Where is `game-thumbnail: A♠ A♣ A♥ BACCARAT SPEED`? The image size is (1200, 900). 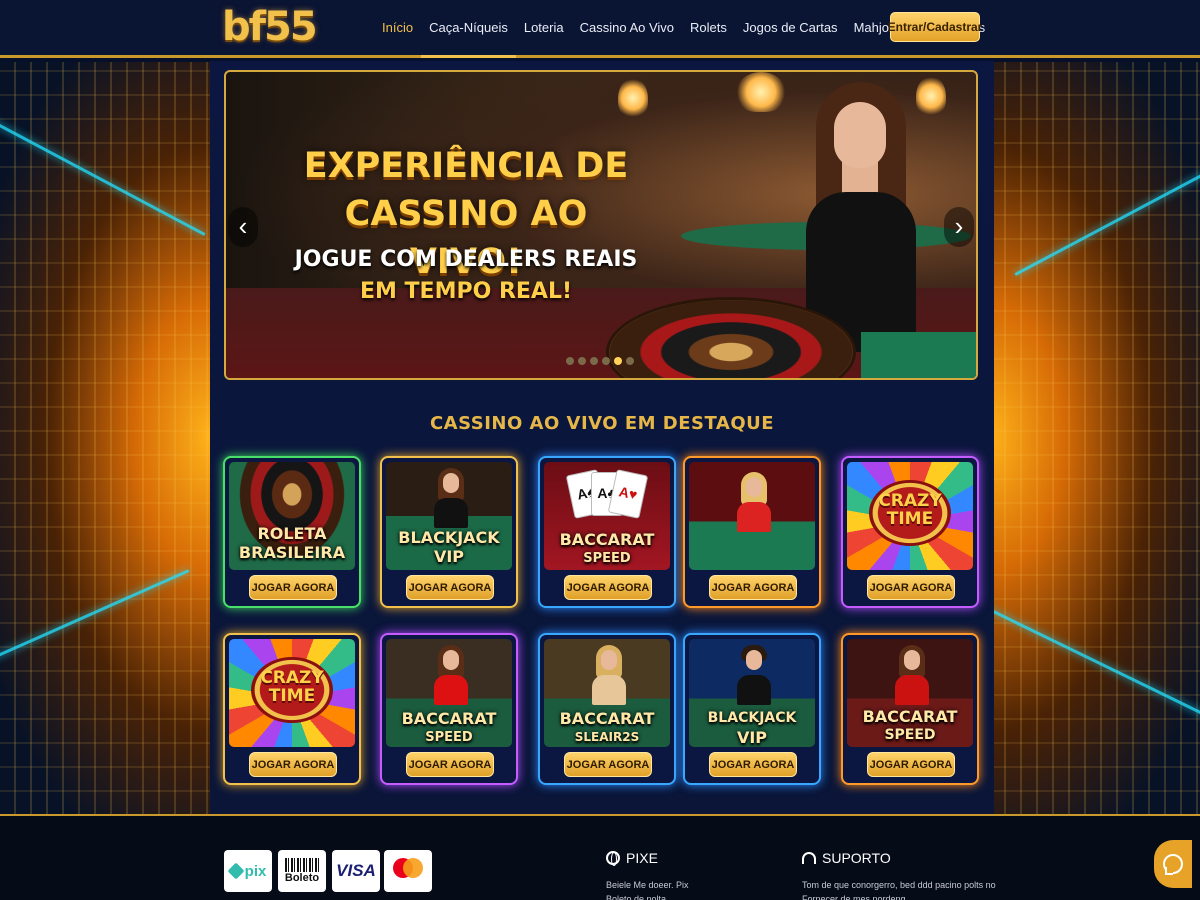
game-thumbnail: A♠ A♣ A♥ BACCARAT SPEED is located at coordinates (607, 516).